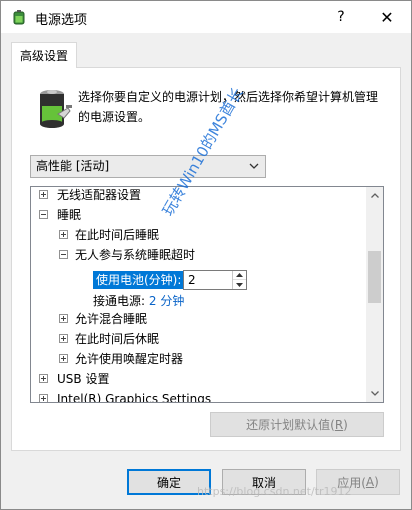  What do you see at coordinates (61, 20) in the screenshot?
I see `window-title: 电源选项` at bounding box center [61, 20].